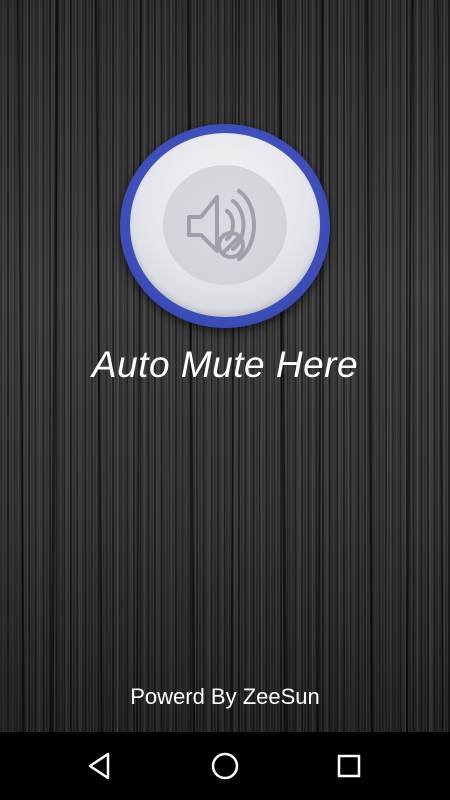  Describe the element at coordinates (349, 766) in the screenshot. I see `recents-square-icon` at that location.